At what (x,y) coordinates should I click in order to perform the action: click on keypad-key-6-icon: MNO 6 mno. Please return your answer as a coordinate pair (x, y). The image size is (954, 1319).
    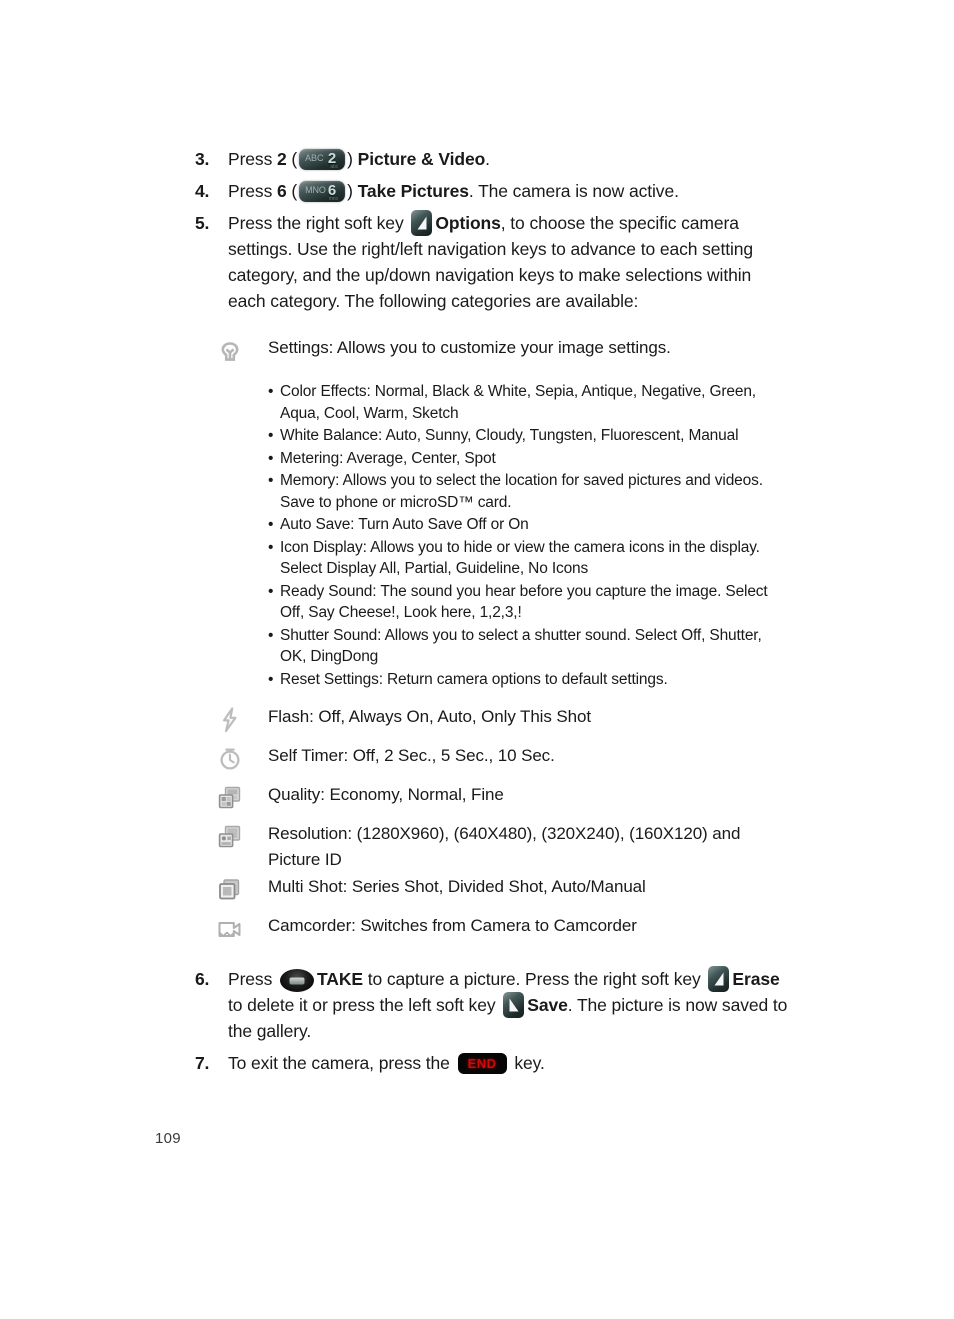
    Looking at the image, I should click on (322, 191).